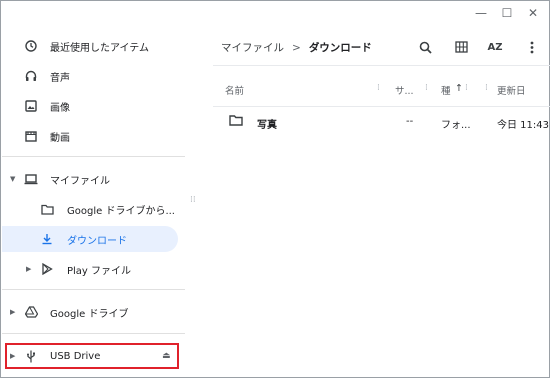  I want to click on sidebar-item-audio: 音声, so click(94, 76).